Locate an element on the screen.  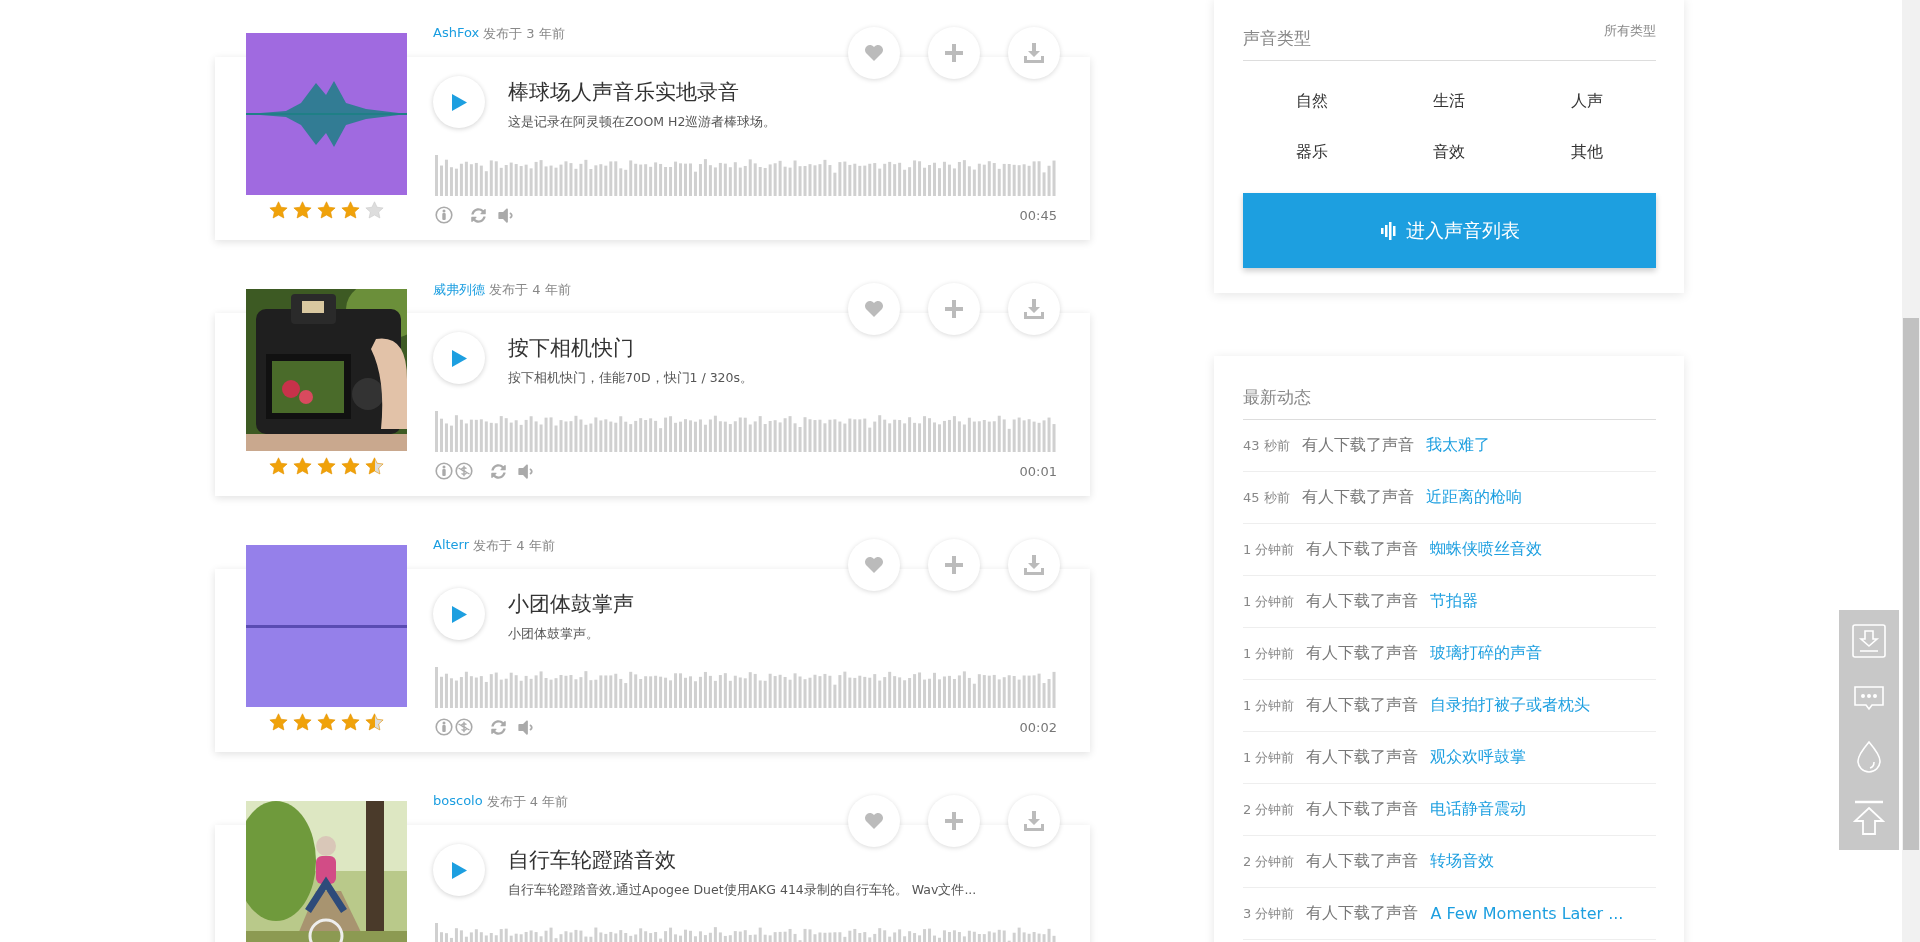
panel-title: 声音类型 is located at coordinates (1277, 38).